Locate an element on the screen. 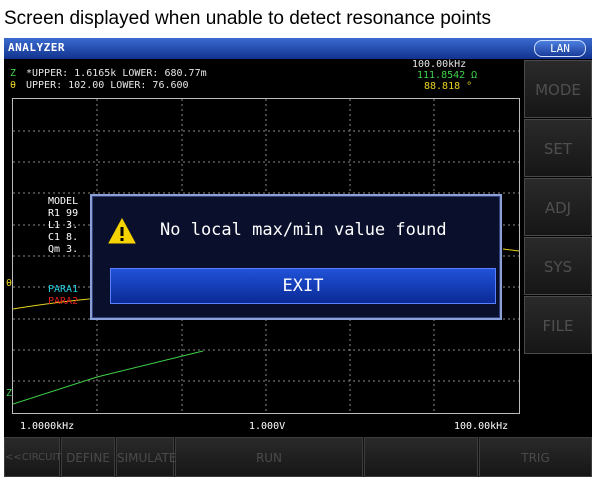 Image resolution: width=595 pixels, height=479 pixels. z-trace is located at coordinates (108, 377).